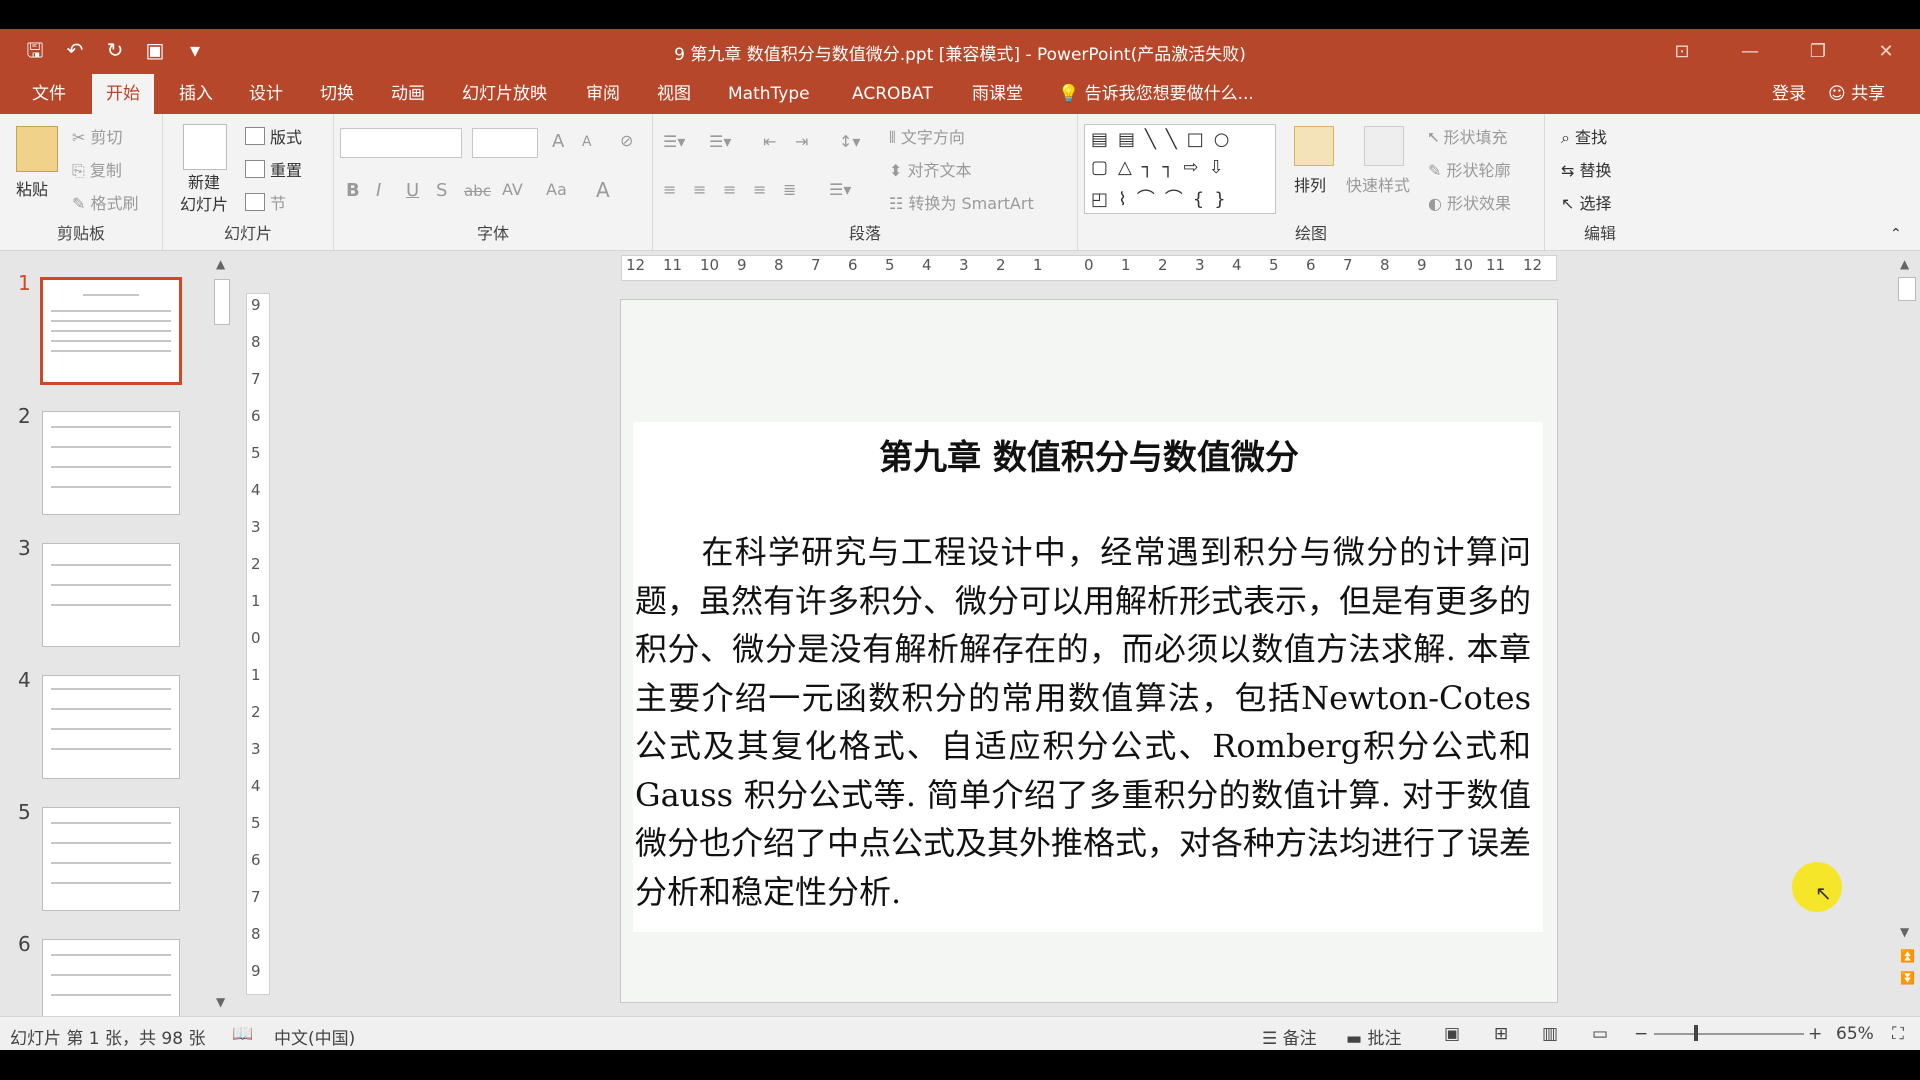 This screenshot has width=1920, height=1080. Describe the element at coordinates (769, 94) in the screenshot. I see `tab-mathtype: MathType` at that location.